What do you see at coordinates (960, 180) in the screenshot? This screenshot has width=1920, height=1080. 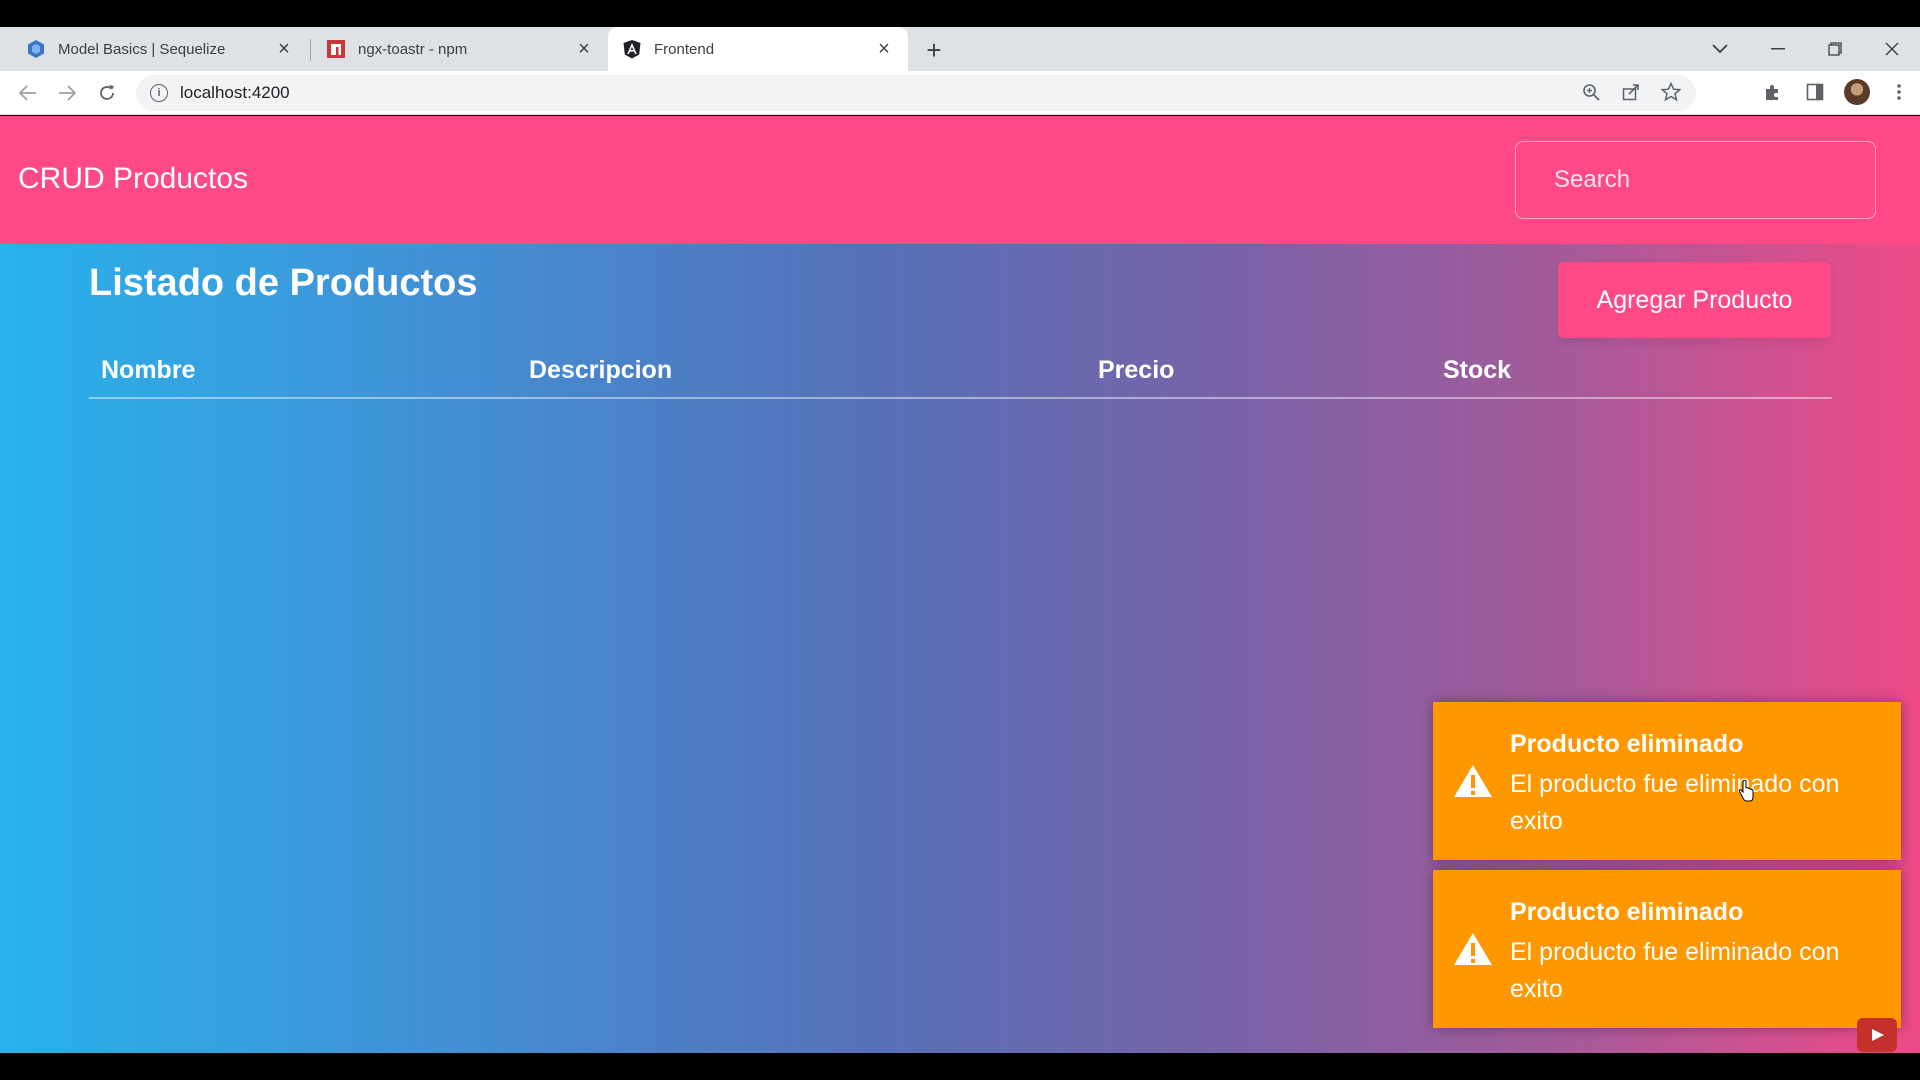 I see `app-navbar: CRUD Productos` at bounding box center [960, 180].